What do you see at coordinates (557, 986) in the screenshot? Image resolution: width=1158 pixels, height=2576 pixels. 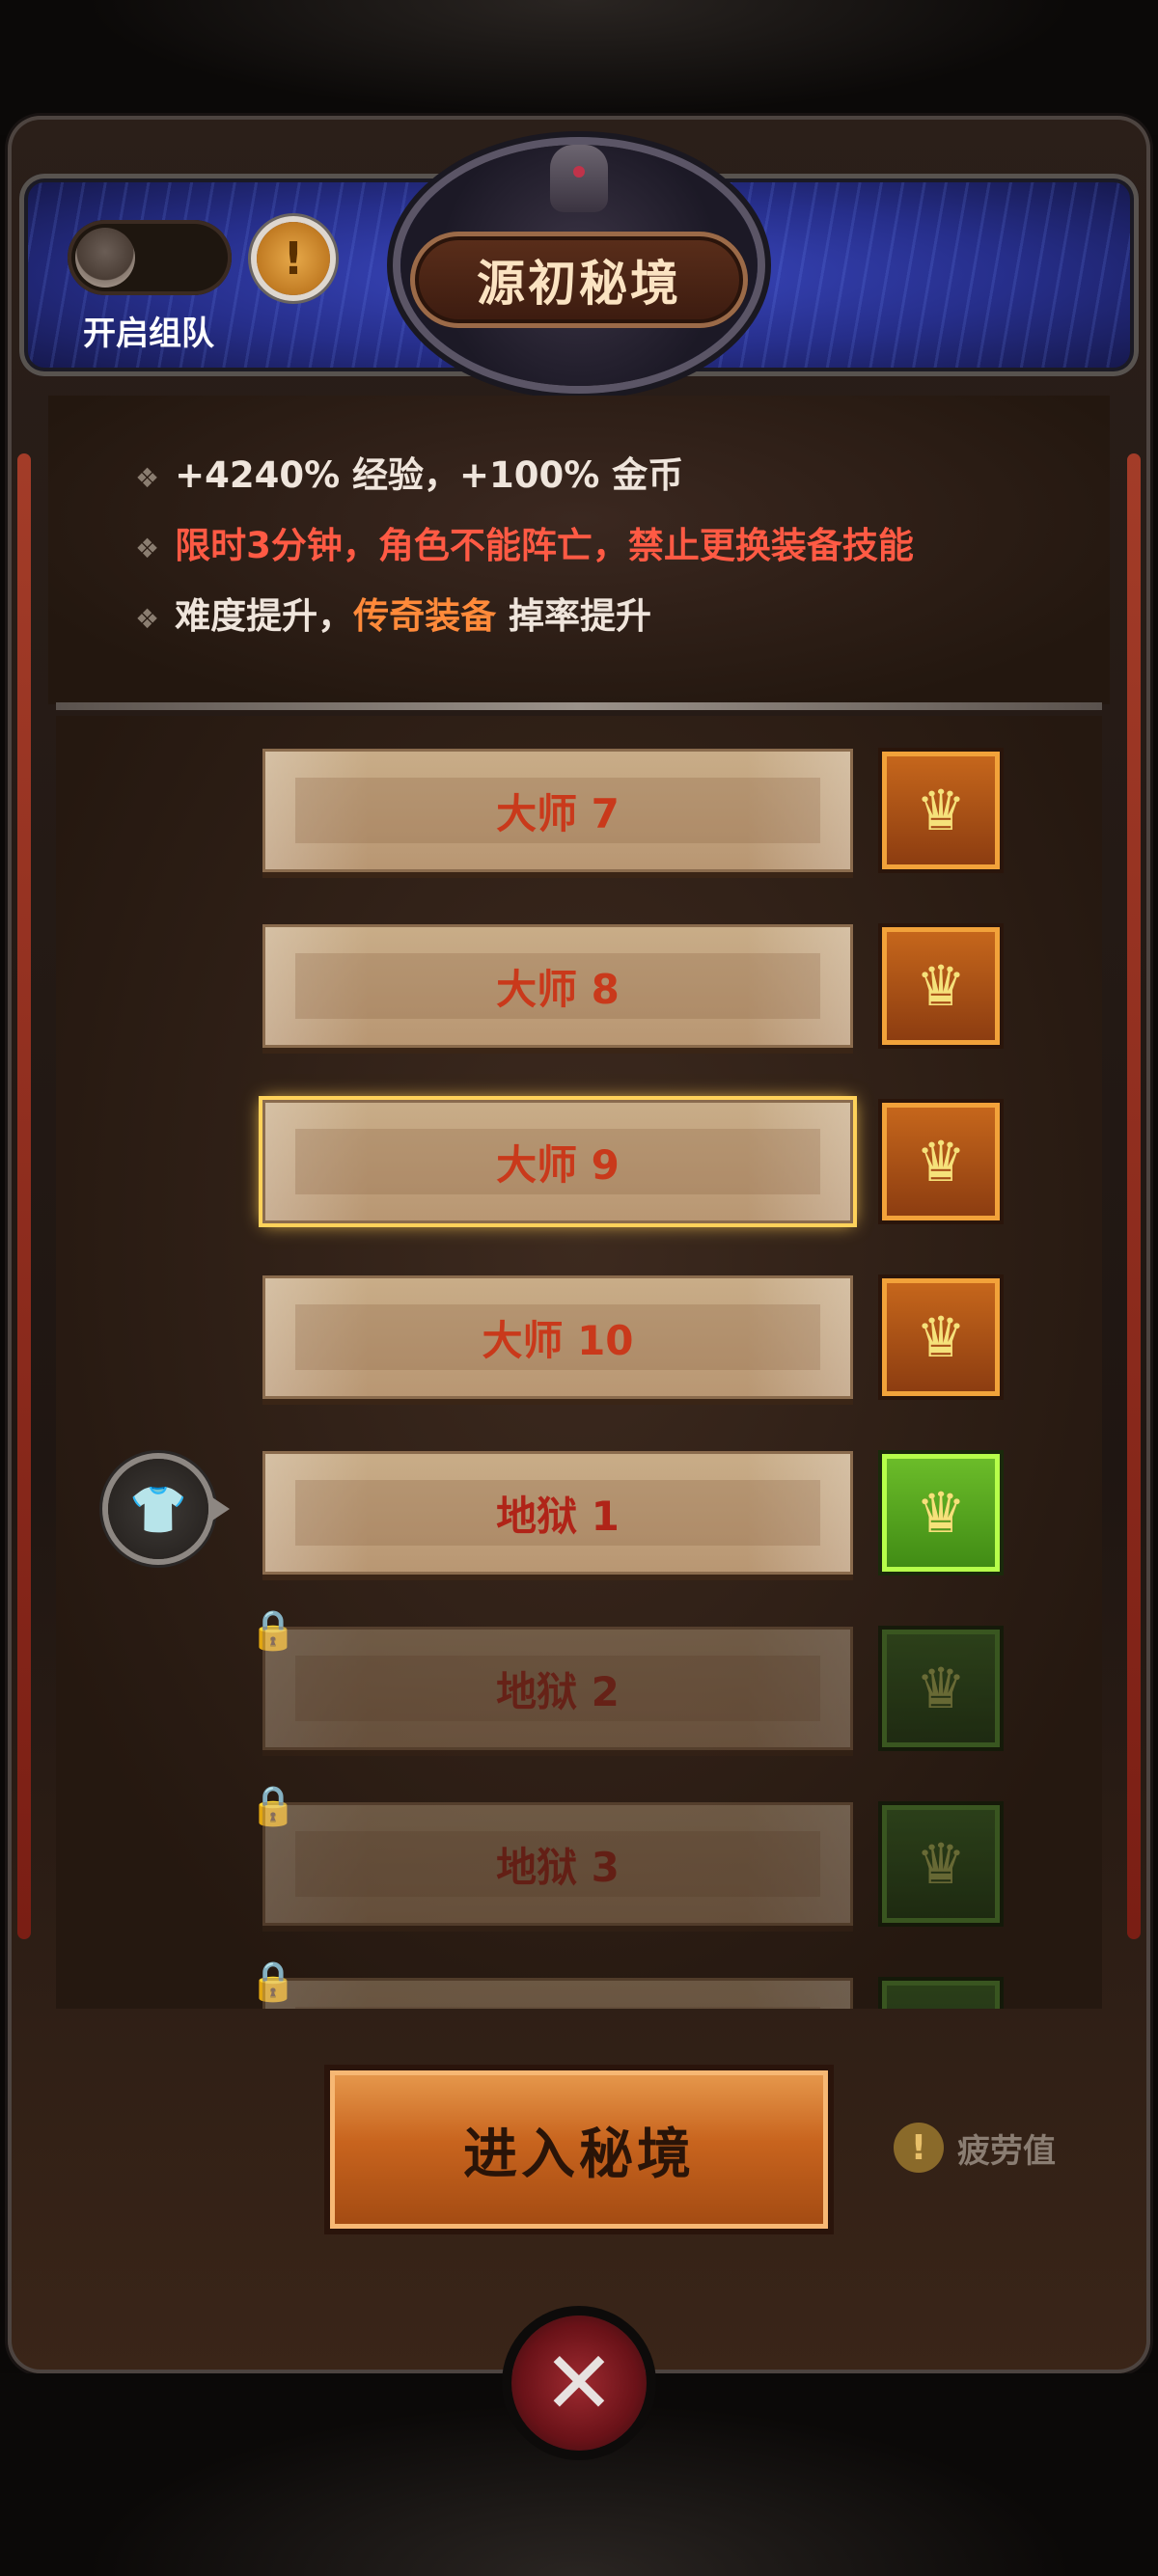 I see `level-button: 大师 8` at bounding box center [557, 986].